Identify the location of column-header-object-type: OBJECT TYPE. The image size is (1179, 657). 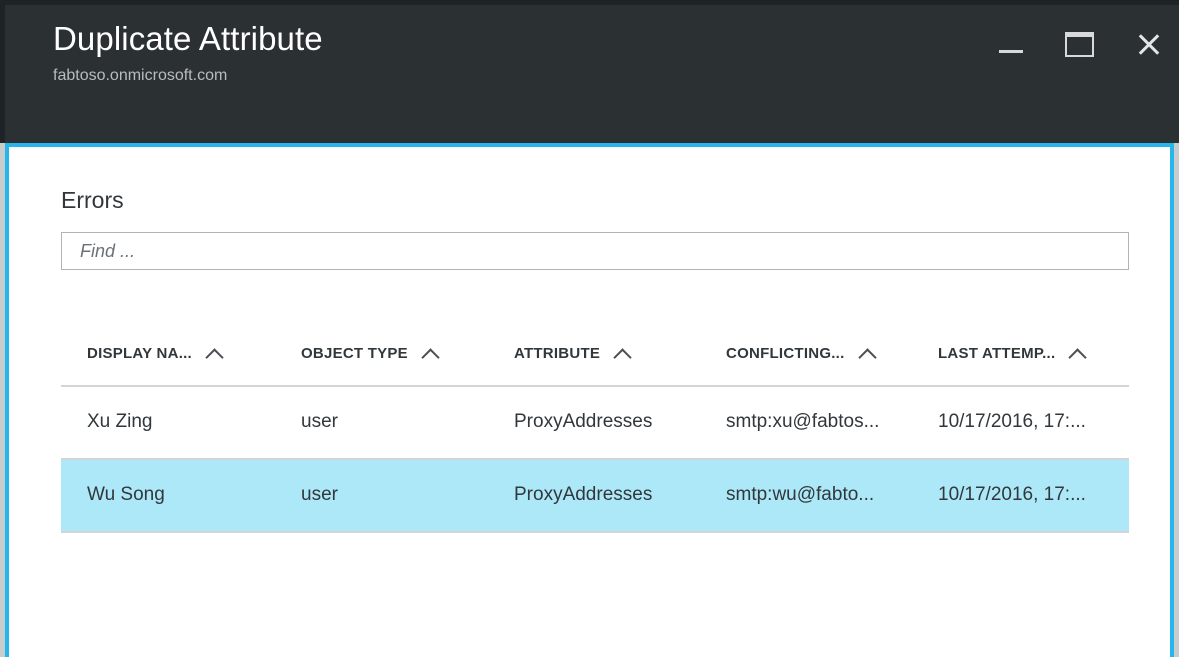
(371, 353).